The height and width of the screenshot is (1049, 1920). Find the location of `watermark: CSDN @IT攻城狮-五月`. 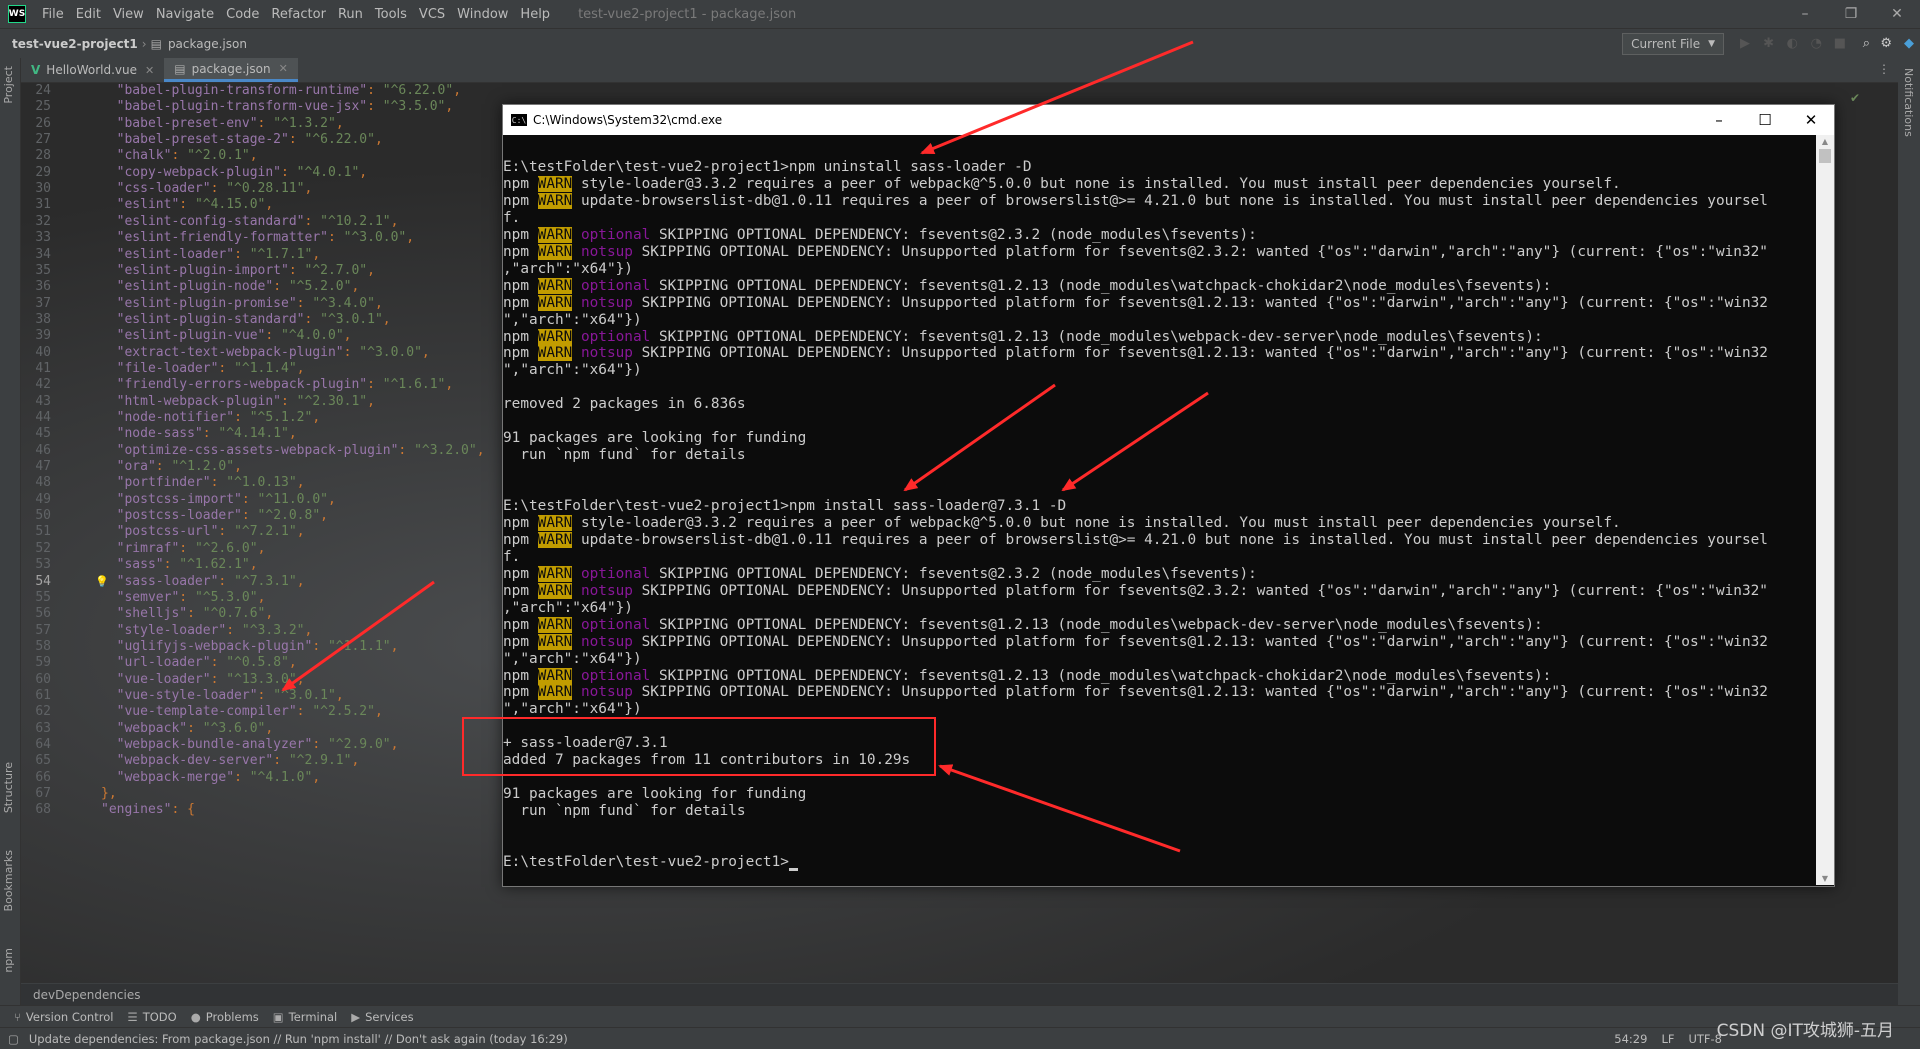

watermark: CSDN @IT攻城狮-五月 is located at coordinates (1805, 1031).